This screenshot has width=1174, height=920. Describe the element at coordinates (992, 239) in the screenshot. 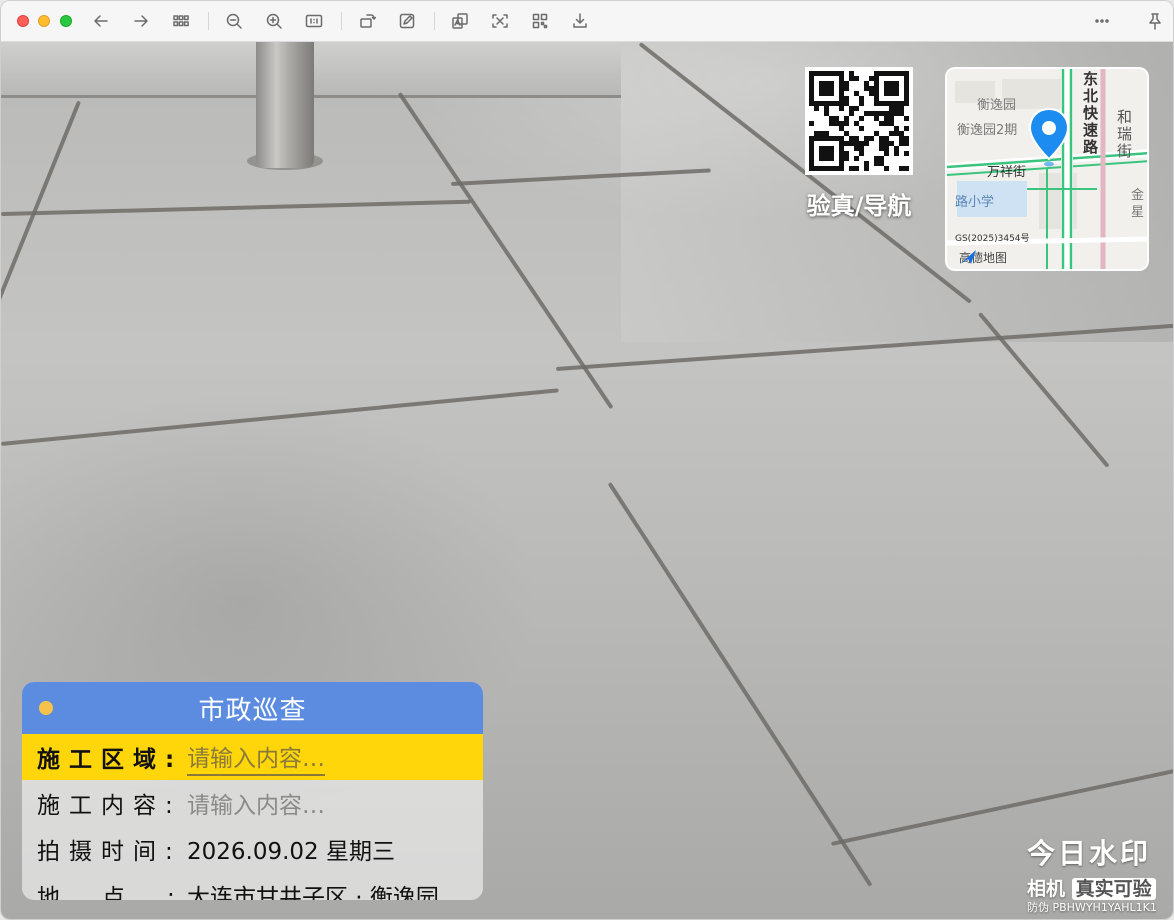

I see `map-license: GS(2025)3454号` at that location.